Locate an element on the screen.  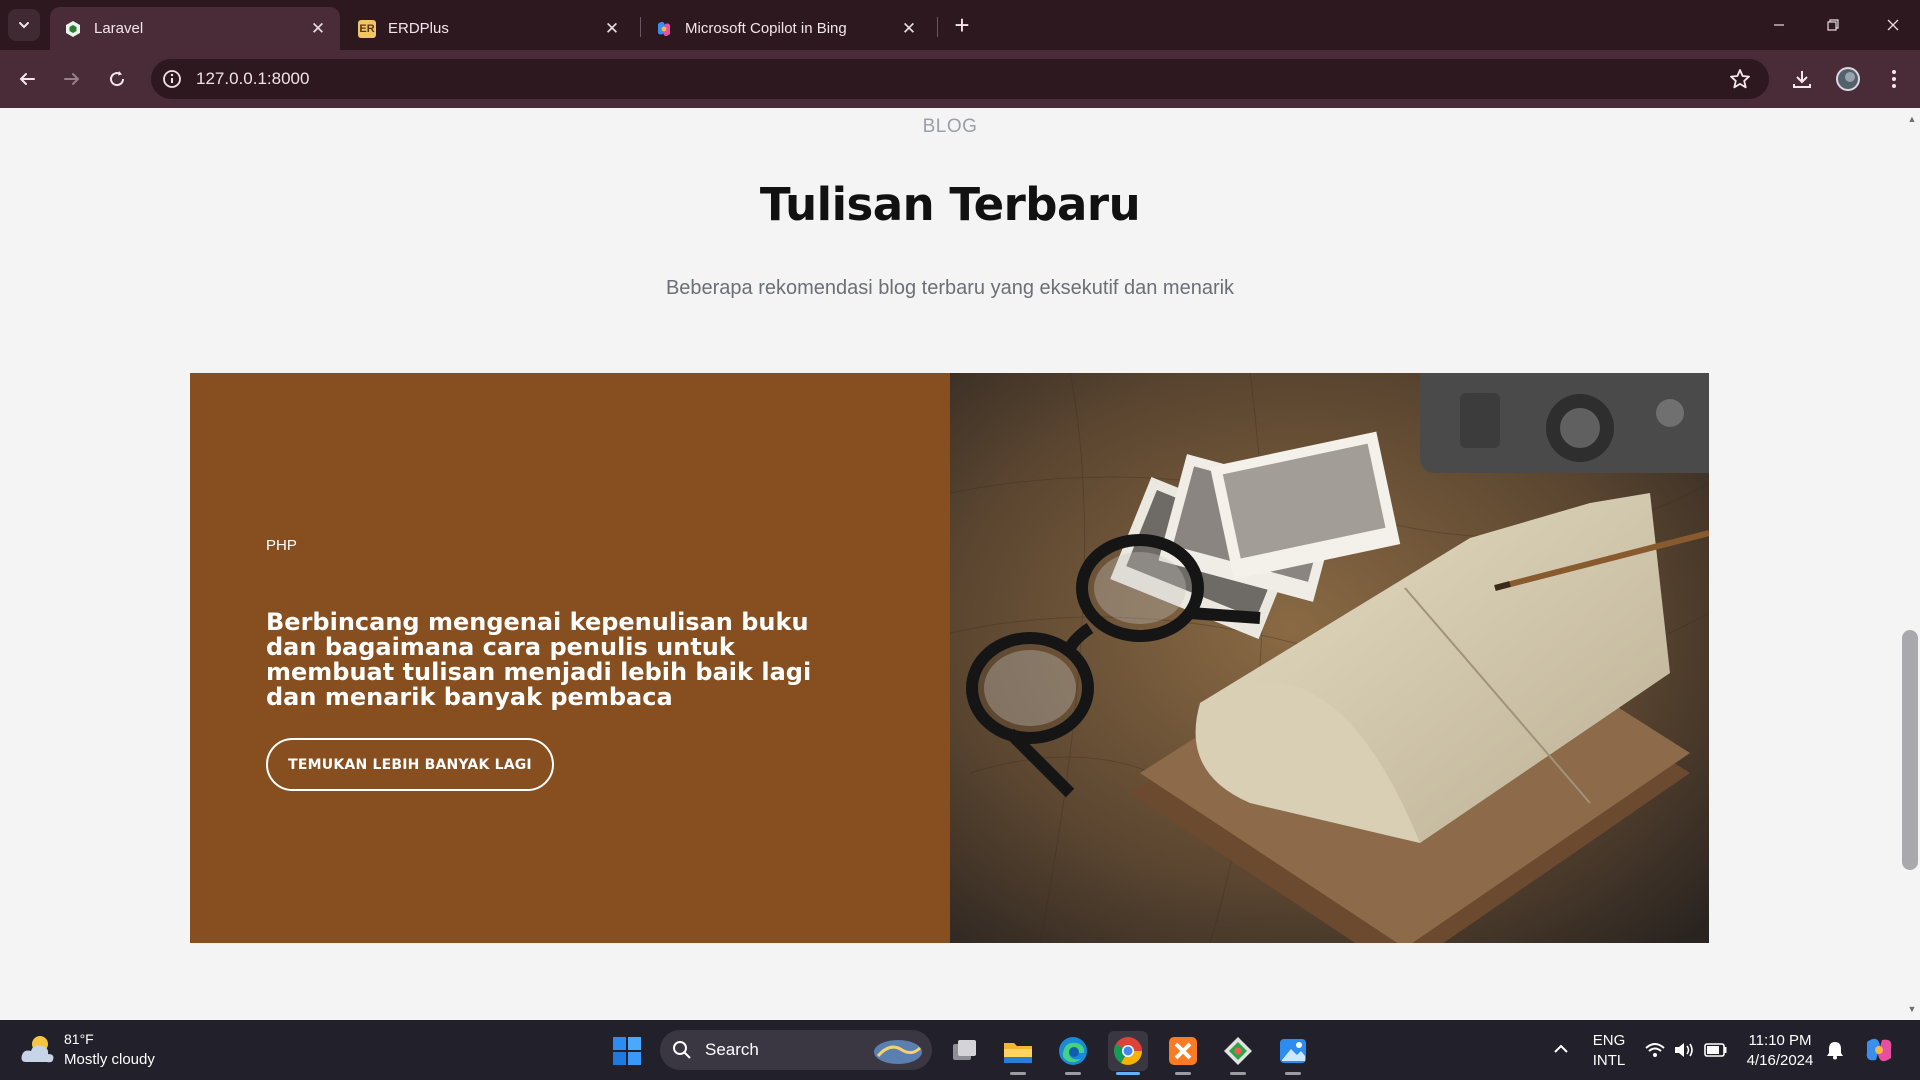
post-category: PHP is located at coordinates (281, 545).